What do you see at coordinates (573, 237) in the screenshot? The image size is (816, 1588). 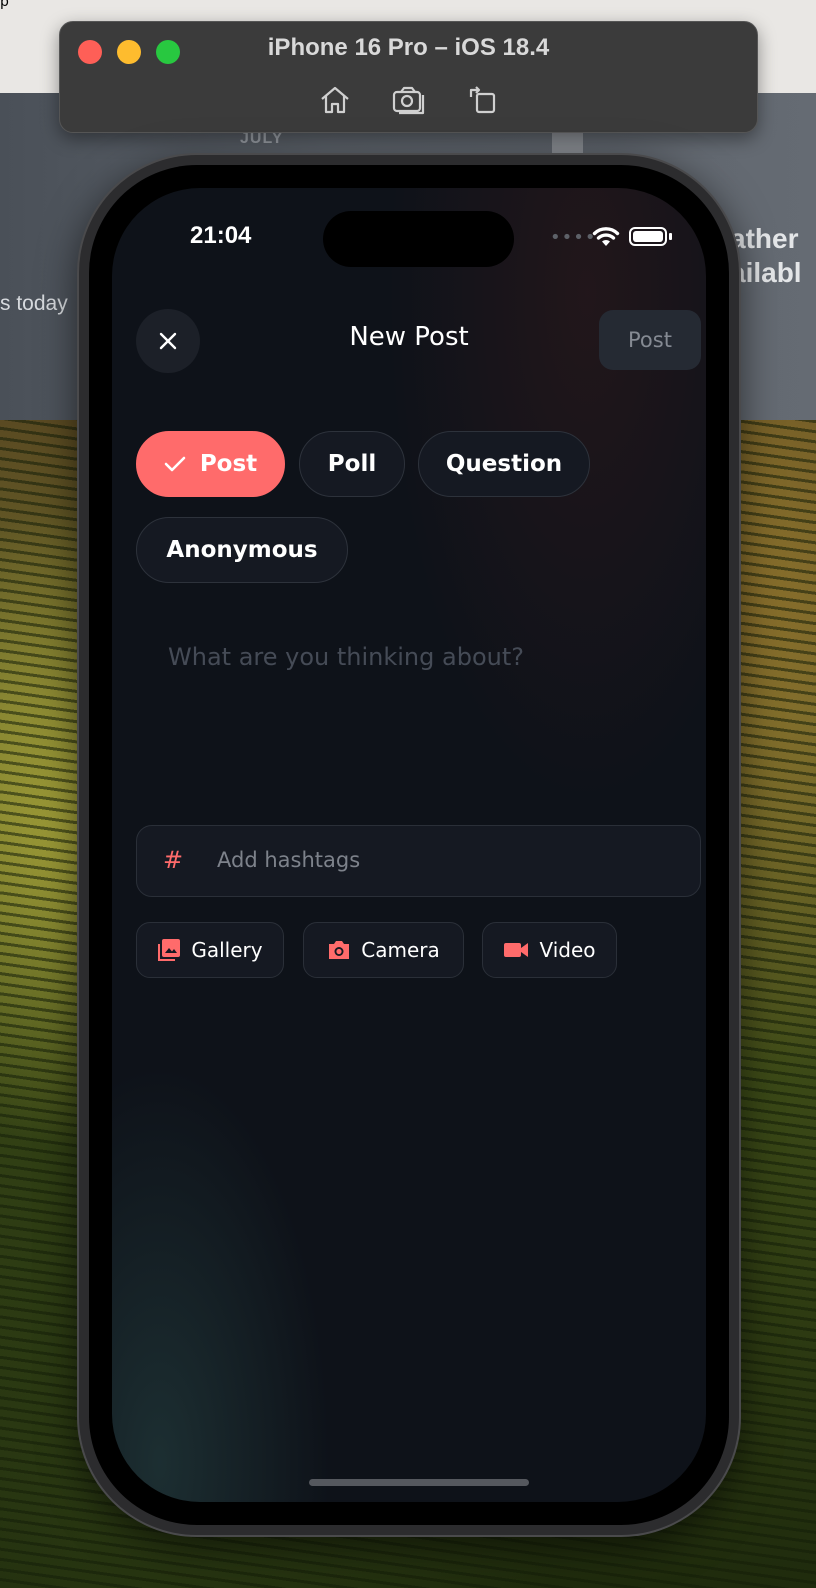 I see `signal-icon: ••••` at bounding box center [573, 237].